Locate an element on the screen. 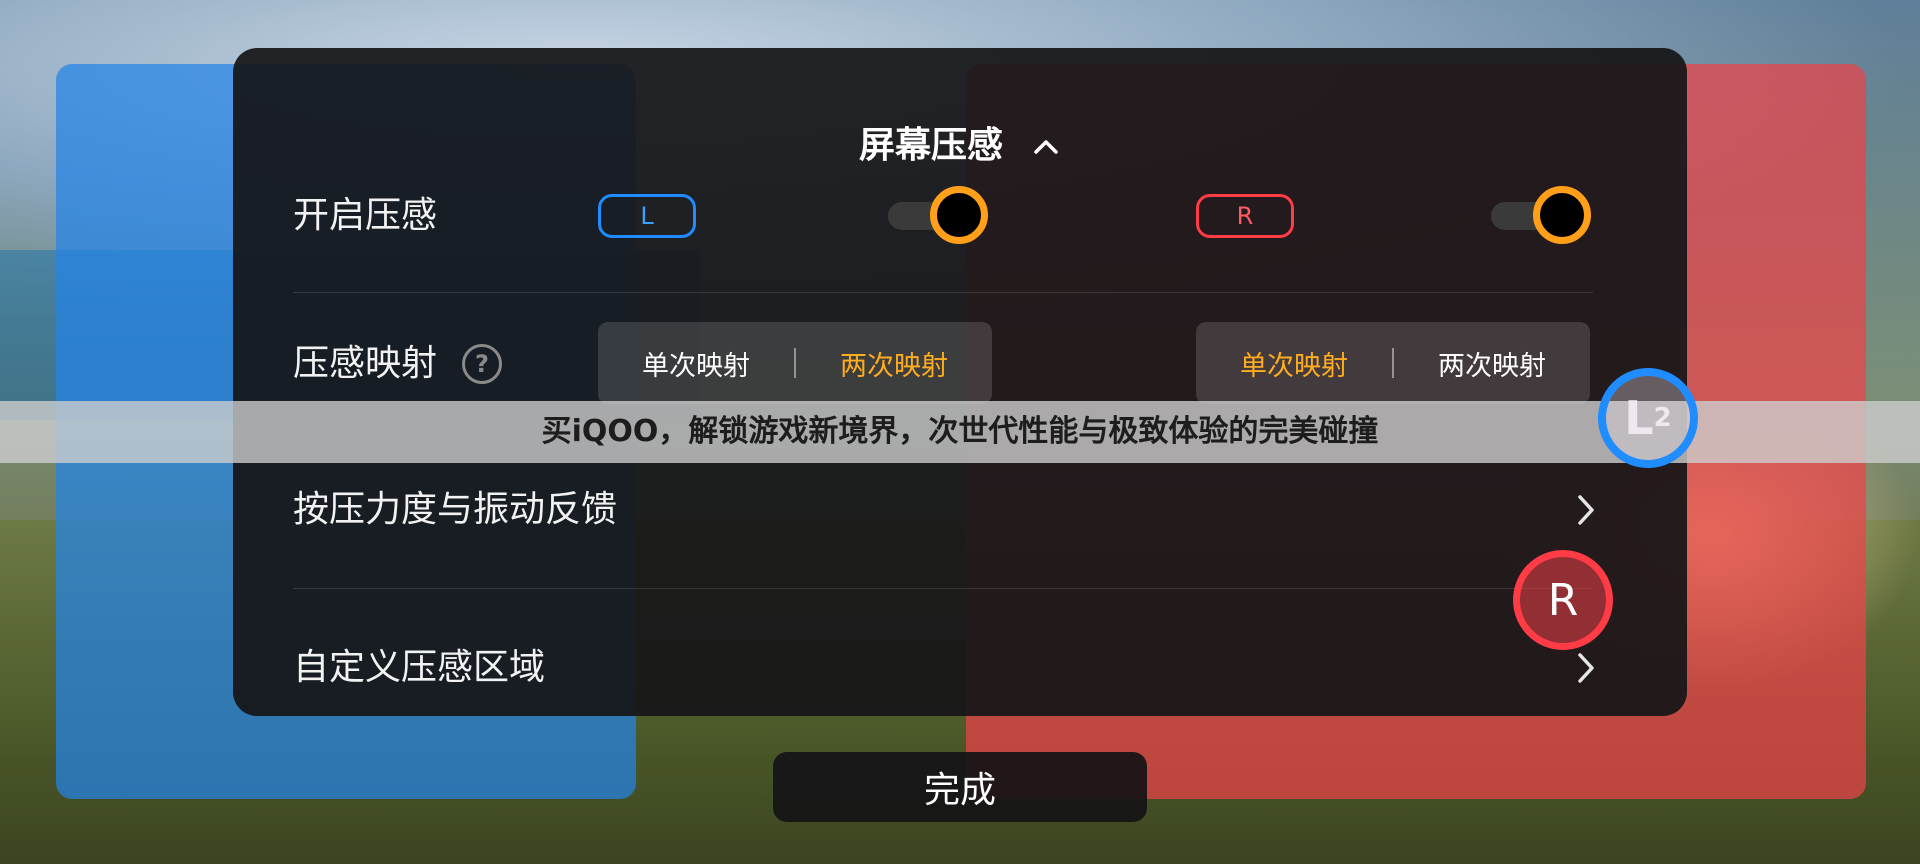 This screenshot has width=1920, height=864. left-mapping-selector: 单次映射 两次映射 is located at coordinates (795, 363).